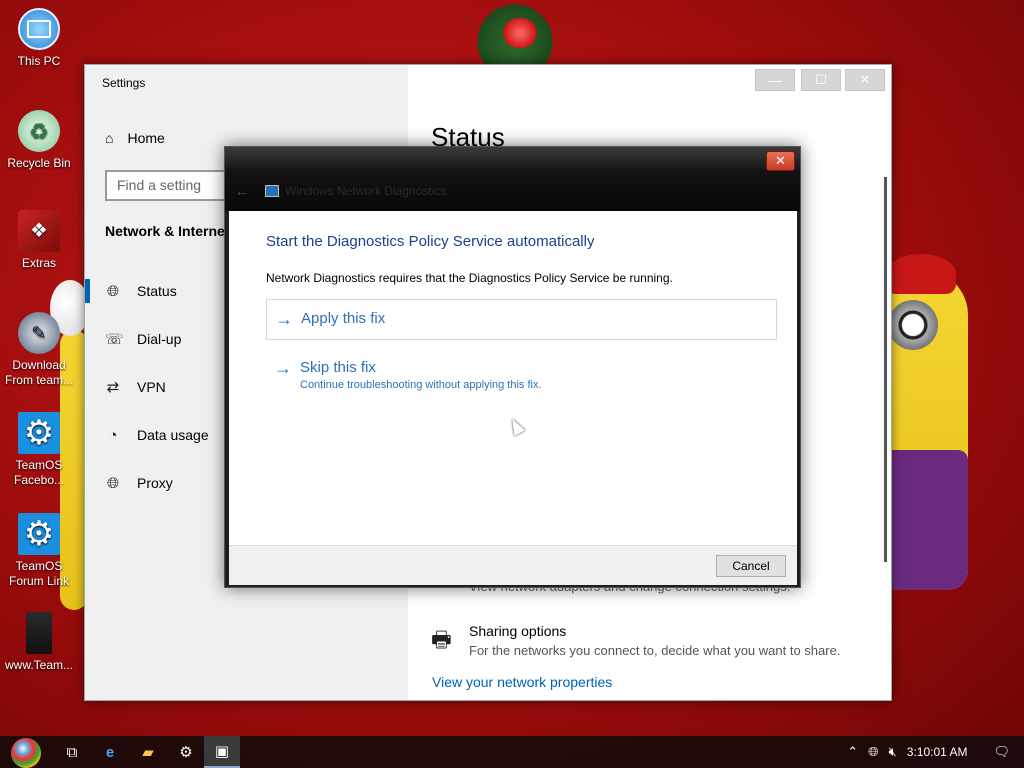 Image resolution: width=1024 pixels, height=768 pixels. Describe the element at coordinates (39, 231) in the screenshot. I see `folder-extras-icon: ❖` at that location.